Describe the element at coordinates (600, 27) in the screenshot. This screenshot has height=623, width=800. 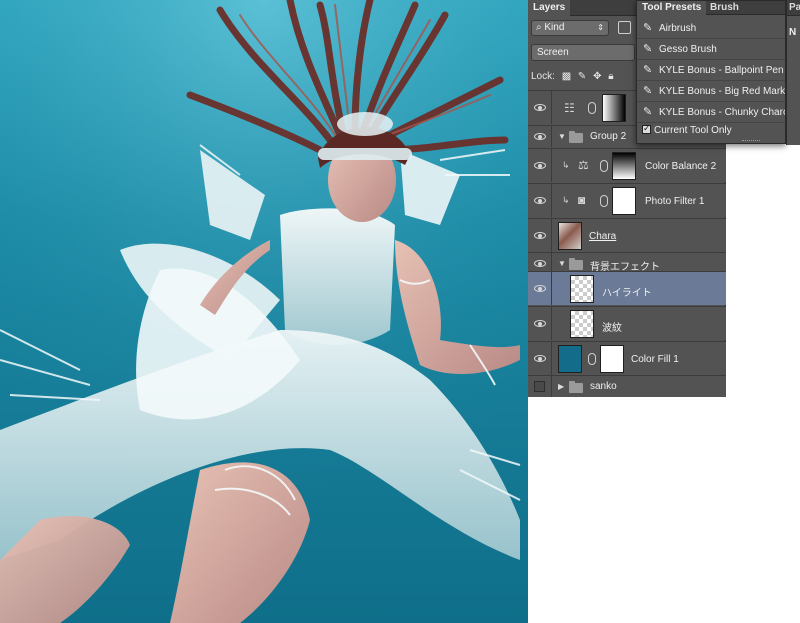
I see `updown-arrows-icon: ⇕` at that location.